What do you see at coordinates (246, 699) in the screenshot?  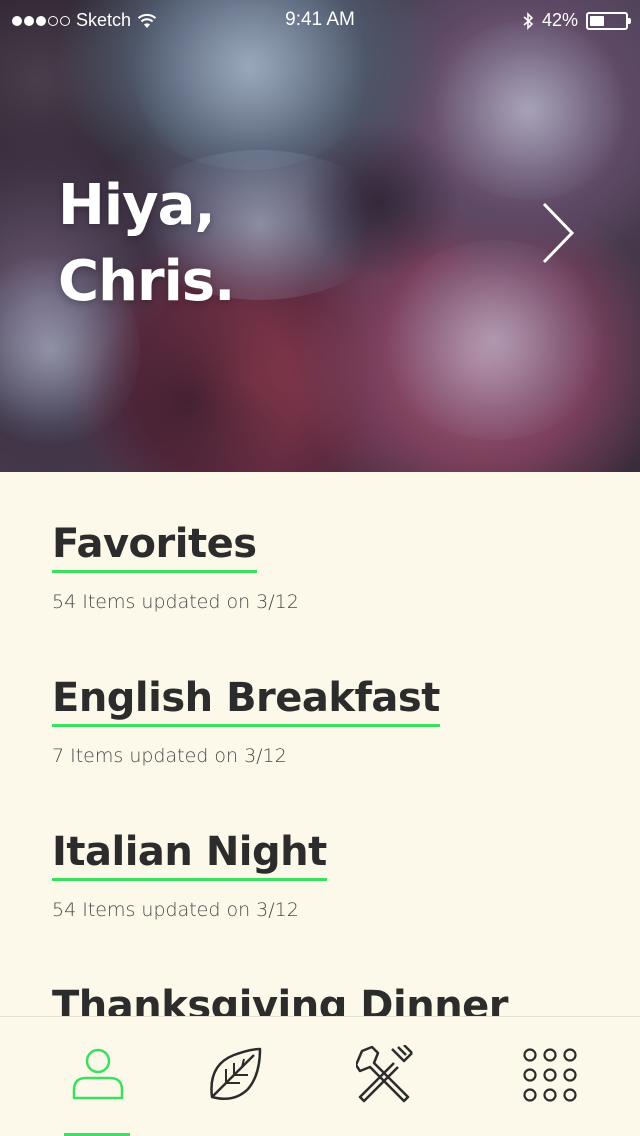 I see `list-title: English Breakfast` at bounding box center [246, 699].